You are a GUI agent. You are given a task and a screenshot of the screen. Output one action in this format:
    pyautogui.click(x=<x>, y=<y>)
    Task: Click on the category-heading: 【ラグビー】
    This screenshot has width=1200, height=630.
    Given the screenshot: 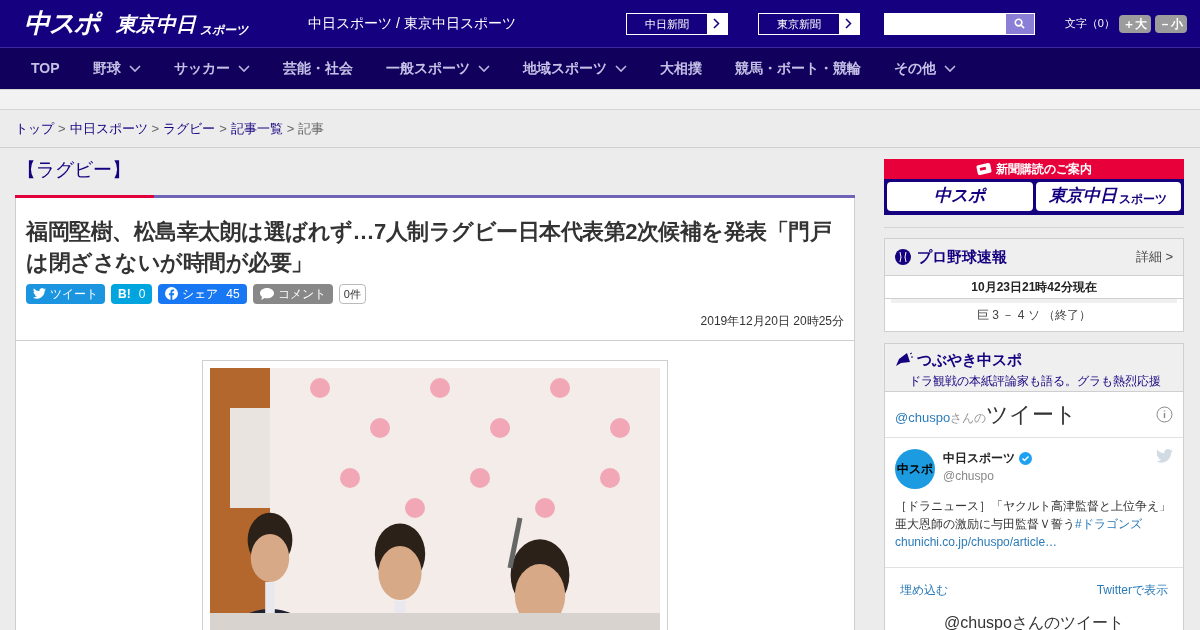 What is the action you would take?
    pyautogui.click(x=74, y=170)
    